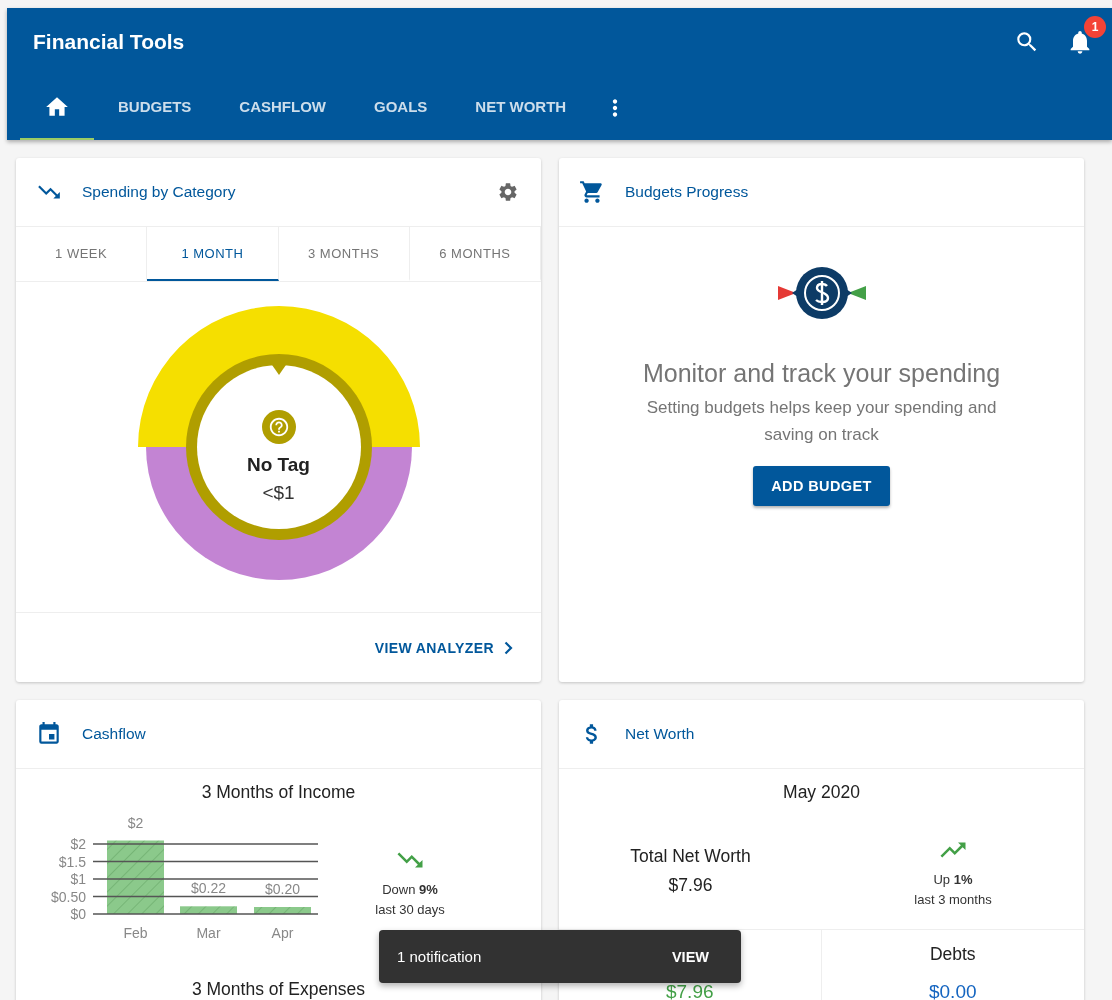 Image resolution: width=1112 pixels, height=1000 pixels. I want to click on empty-state-heading: Monitor and track your spending, so click(821, 373).